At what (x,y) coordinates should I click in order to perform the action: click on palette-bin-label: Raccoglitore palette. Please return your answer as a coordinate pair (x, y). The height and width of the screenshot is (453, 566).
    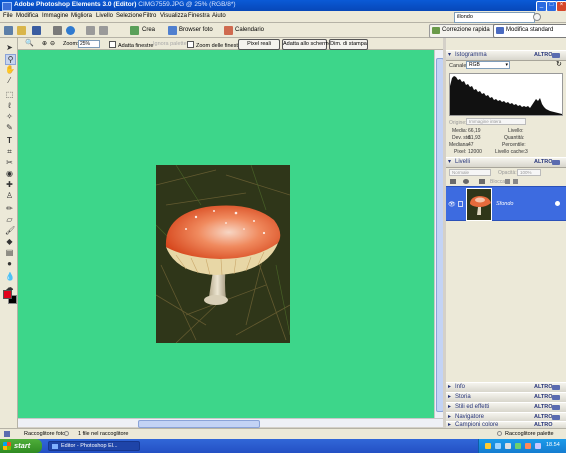
    Looking at the image, I should click on (529, 434).